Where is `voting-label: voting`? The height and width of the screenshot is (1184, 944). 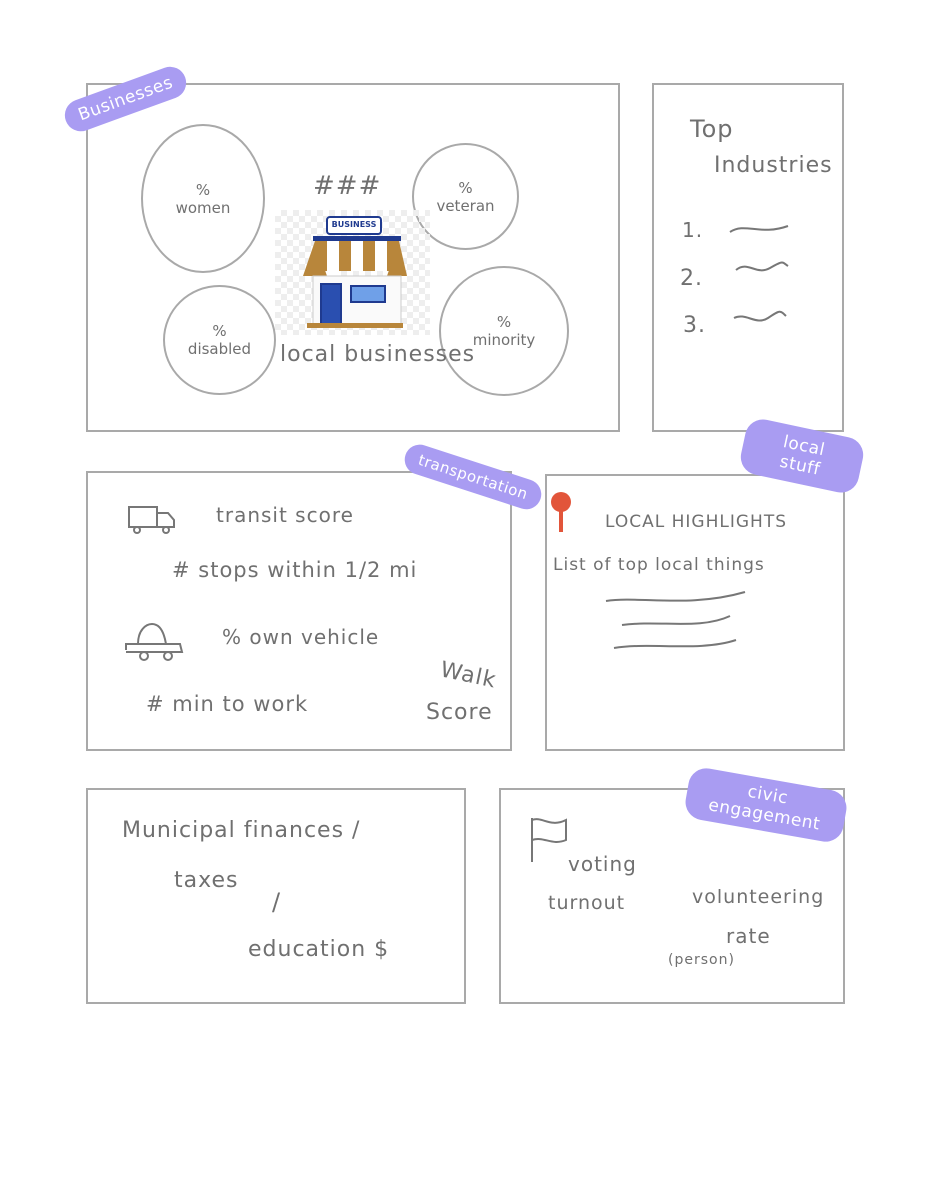
voting-label: voting is located at coordinates (602, 864).